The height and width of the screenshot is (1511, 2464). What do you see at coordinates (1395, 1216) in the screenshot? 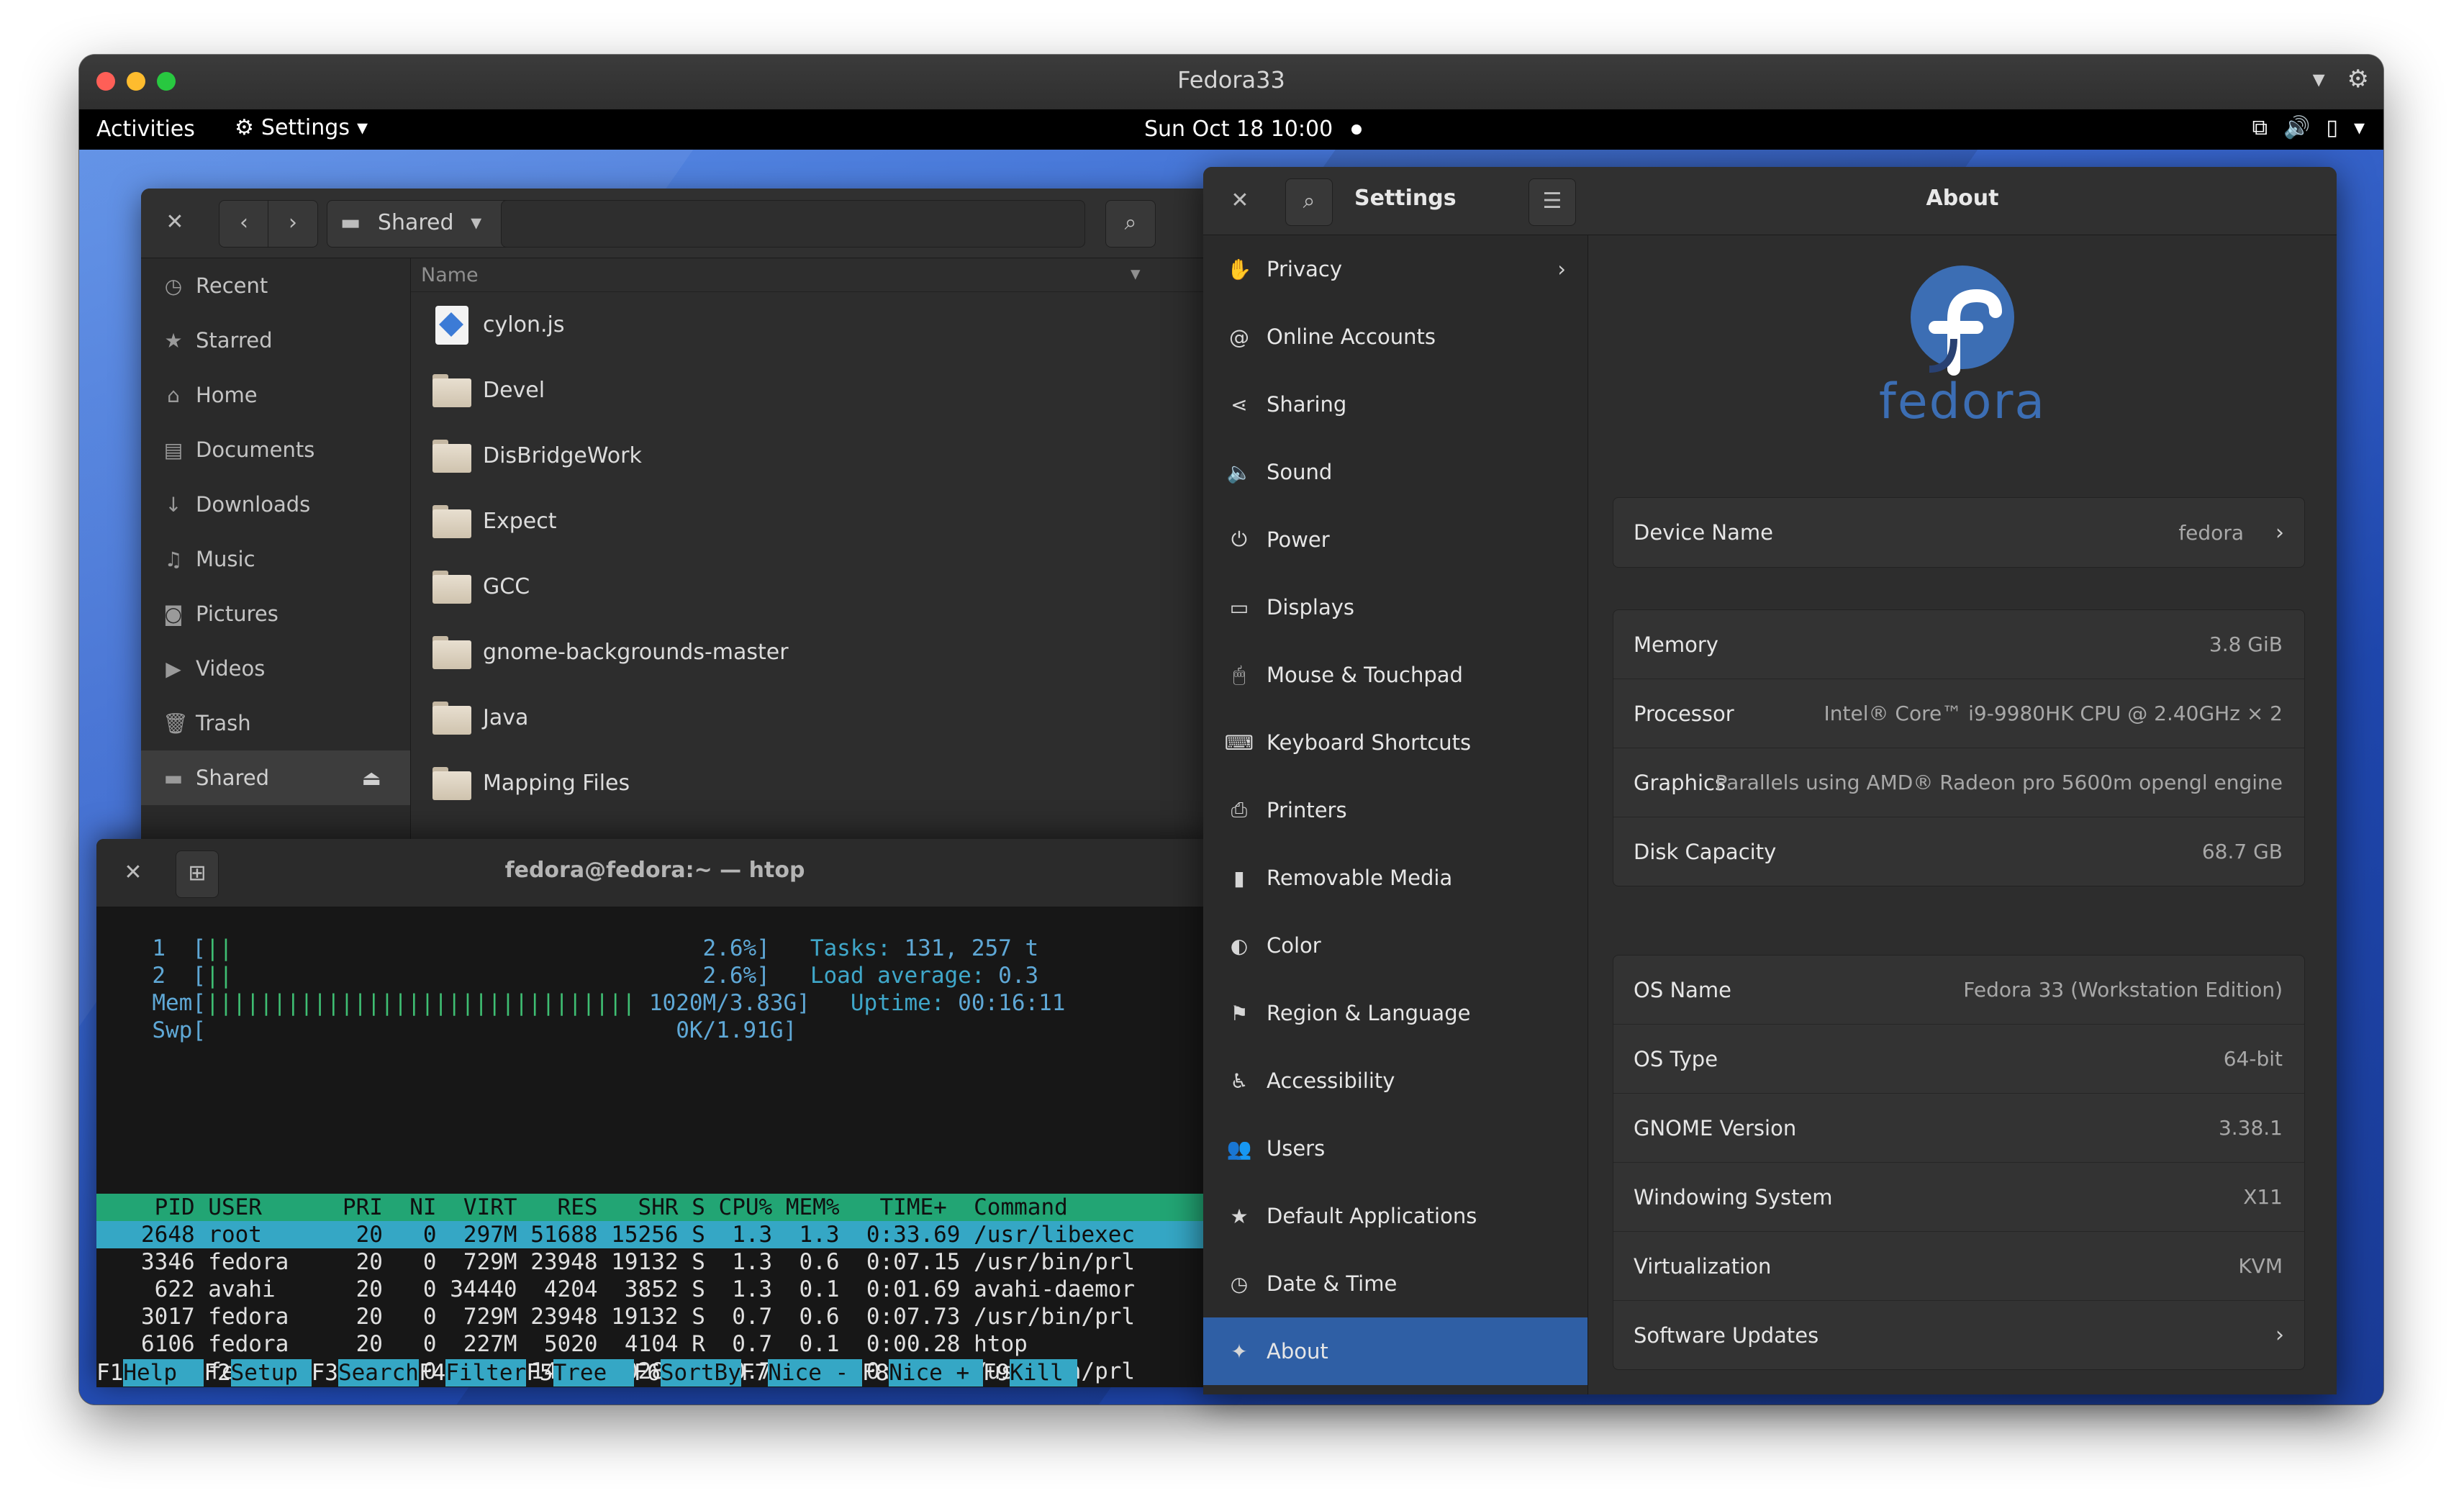
I see `settings-item-default-applications: ★ Default Applications` at bounding box center [1395, 1216].